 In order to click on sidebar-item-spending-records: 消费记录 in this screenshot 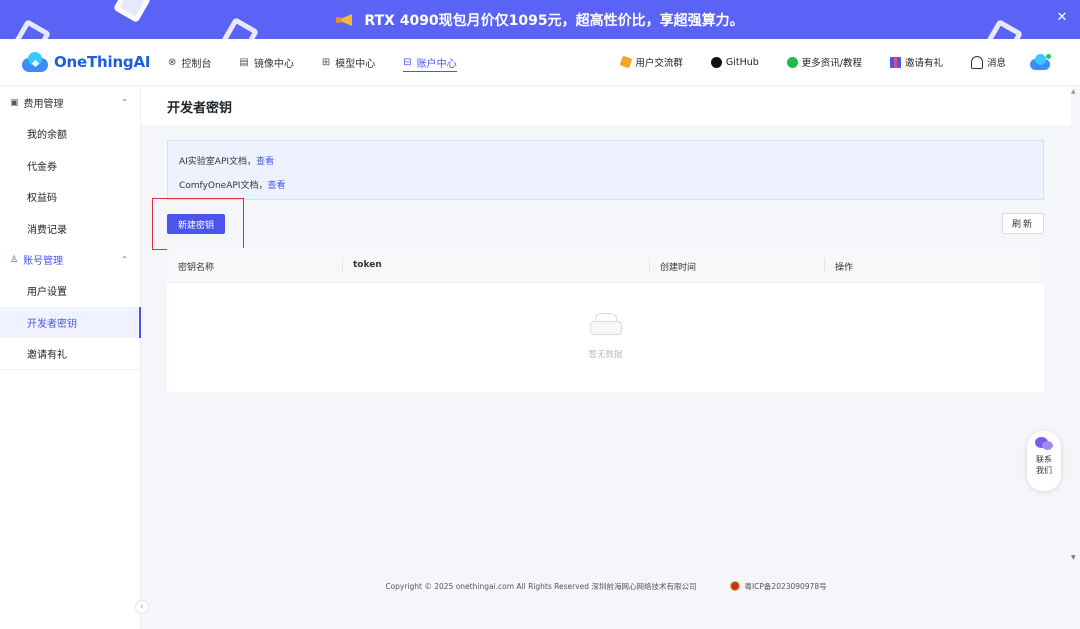, I will do `click(70, 229)`.